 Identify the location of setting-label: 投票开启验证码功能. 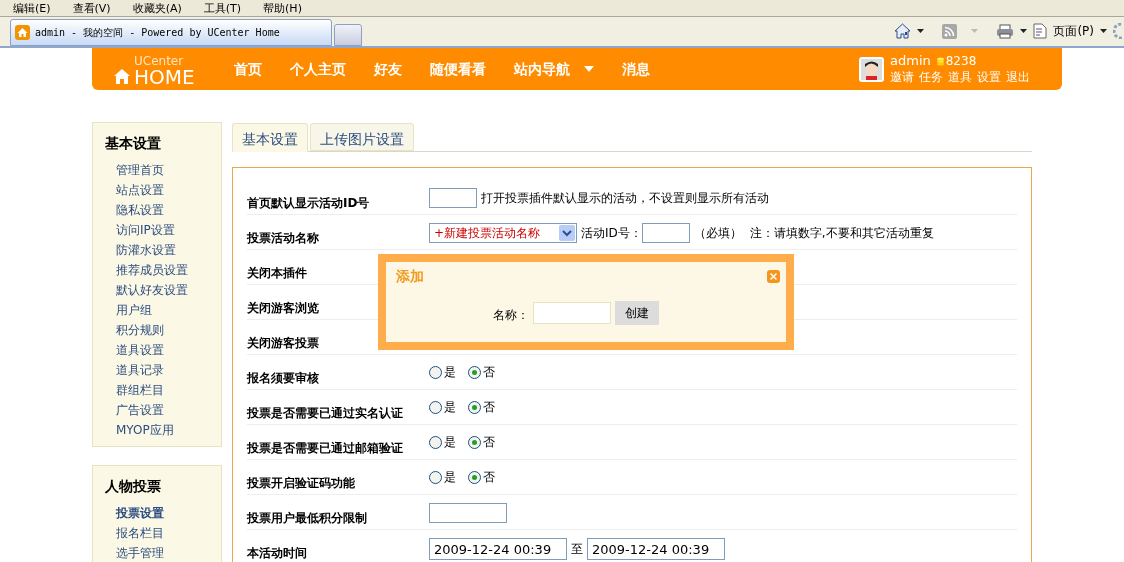
(301, 483).